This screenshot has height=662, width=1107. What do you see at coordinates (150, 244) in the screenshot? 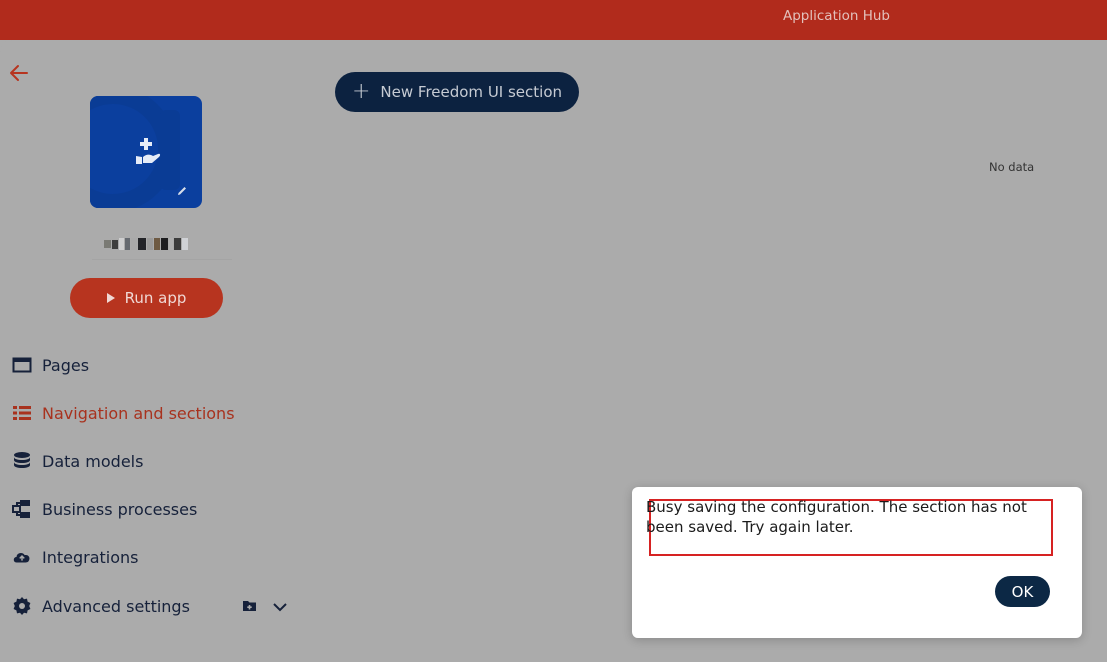
I see `app-name-redacted` at bounding box center [150, 244].